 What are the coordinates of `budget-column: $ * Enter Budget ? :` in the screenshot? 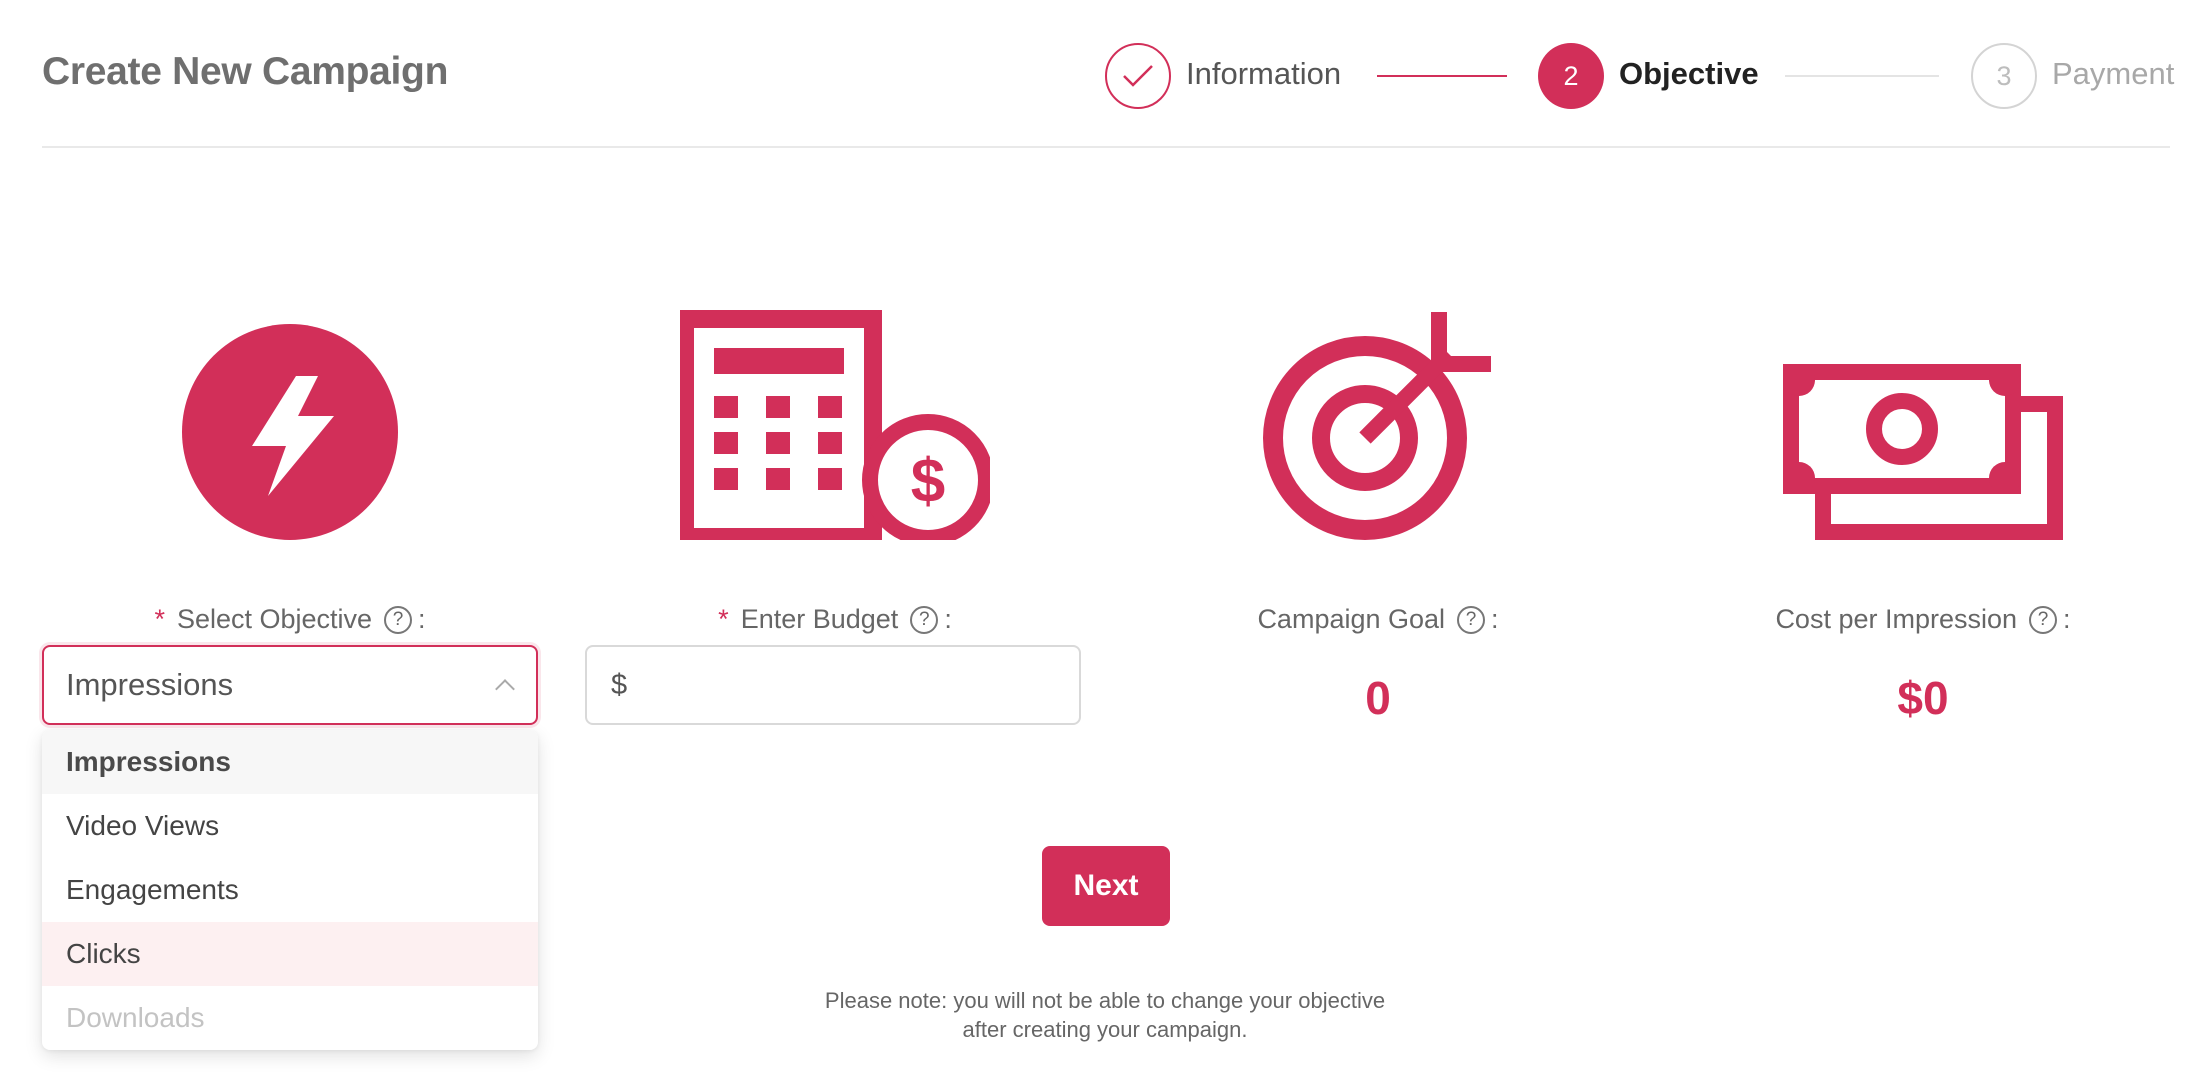 It's located at (835, 467).